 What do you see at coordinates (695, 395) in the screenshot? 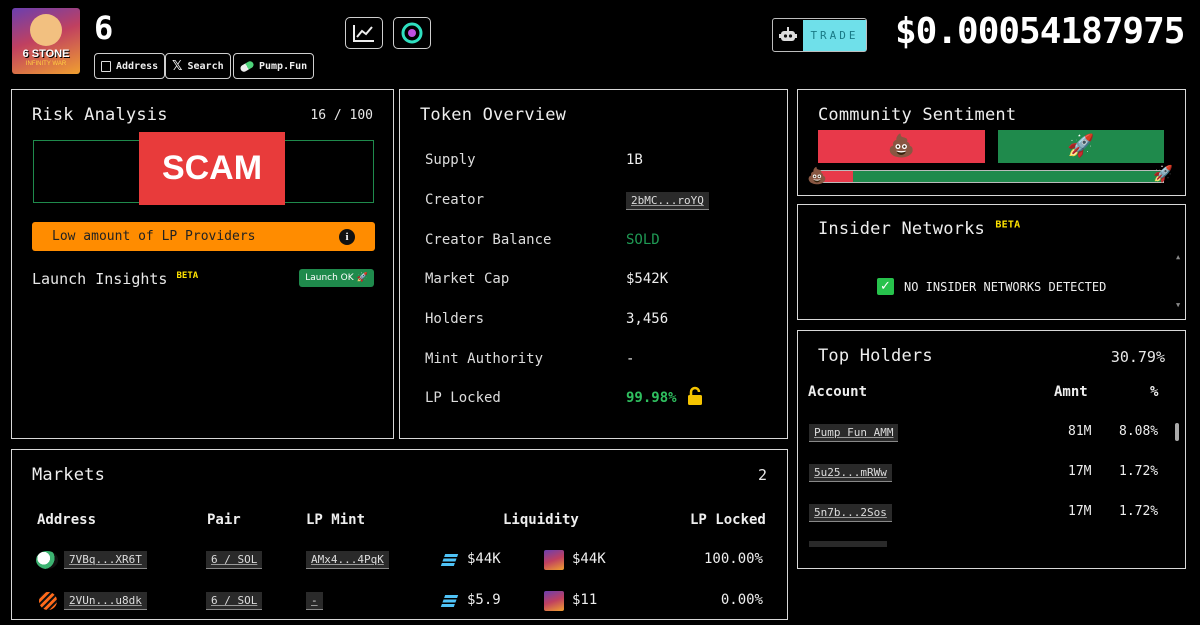
I see `lock-icon` at bounding box center [695, 395].